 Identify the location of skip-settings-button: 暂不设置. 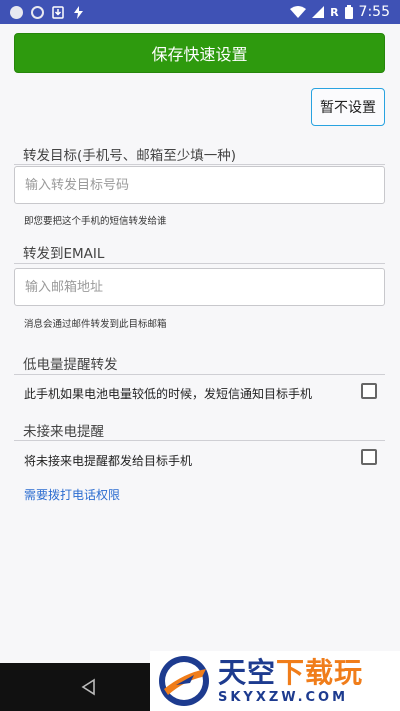
(348, 107).